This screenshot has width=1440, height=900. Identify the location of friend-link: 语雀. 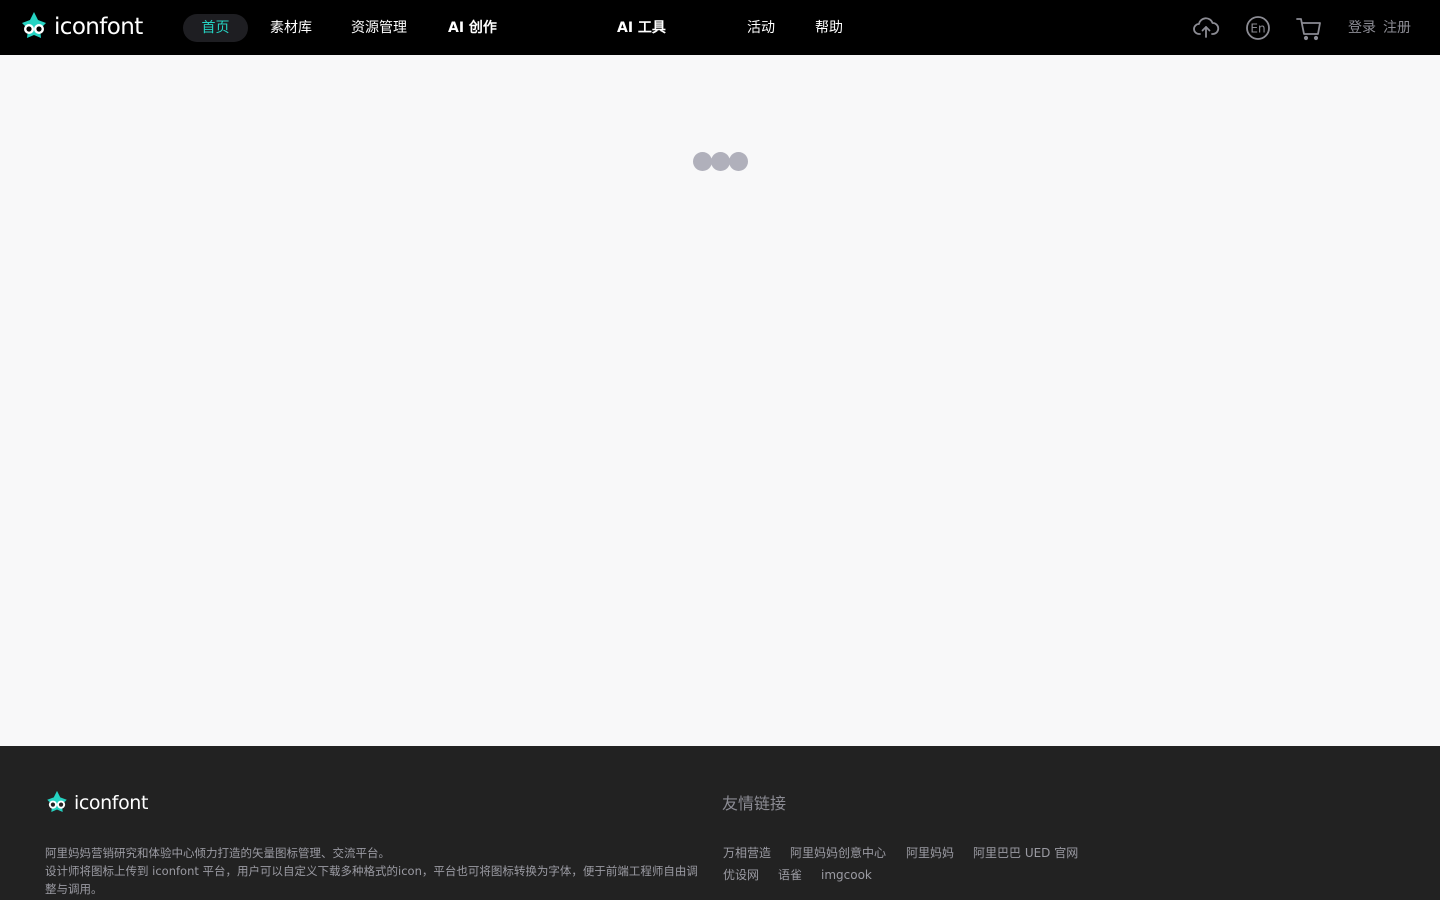
(790, 875).